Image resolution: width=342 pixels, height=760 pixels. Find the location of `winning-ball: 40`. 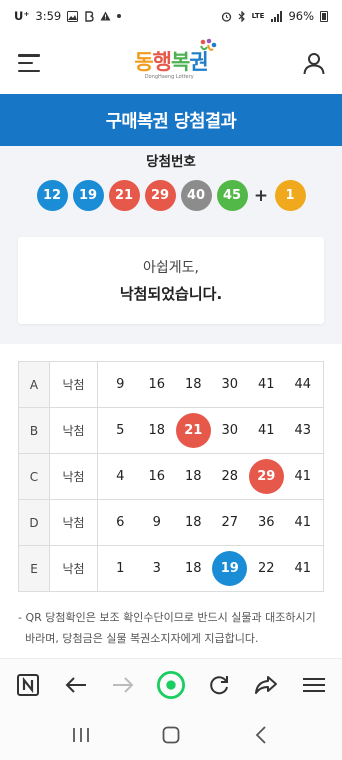

winning-ball: 40 is located at coordinates (196, 195).